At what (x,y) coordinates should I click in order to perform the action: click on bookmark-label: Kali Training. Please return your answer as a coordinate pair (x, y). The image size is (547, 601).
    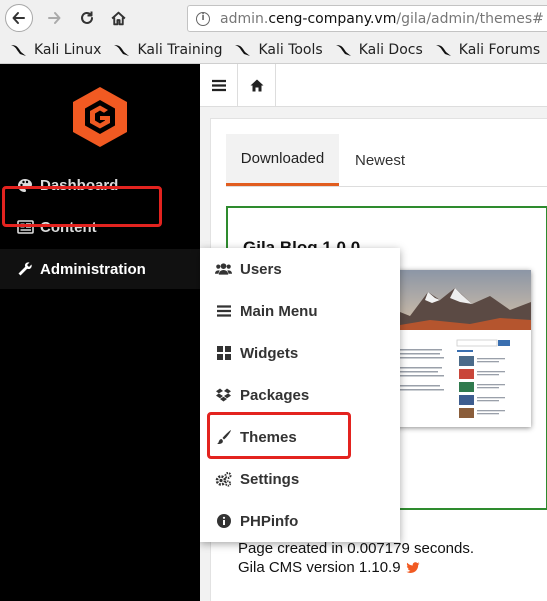
    Looking at the image, I should click on (180, 50).